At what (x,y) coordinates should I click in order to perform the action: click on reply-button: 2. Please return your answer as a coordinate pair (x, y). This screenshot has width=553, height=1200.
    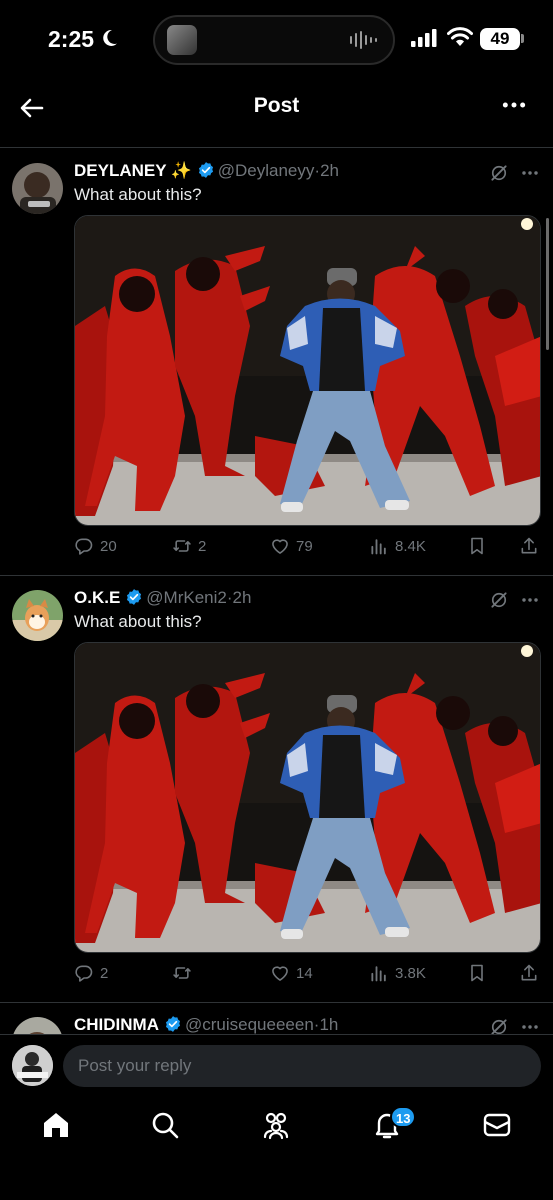
    Looking at the image, I should click on (91, 973).